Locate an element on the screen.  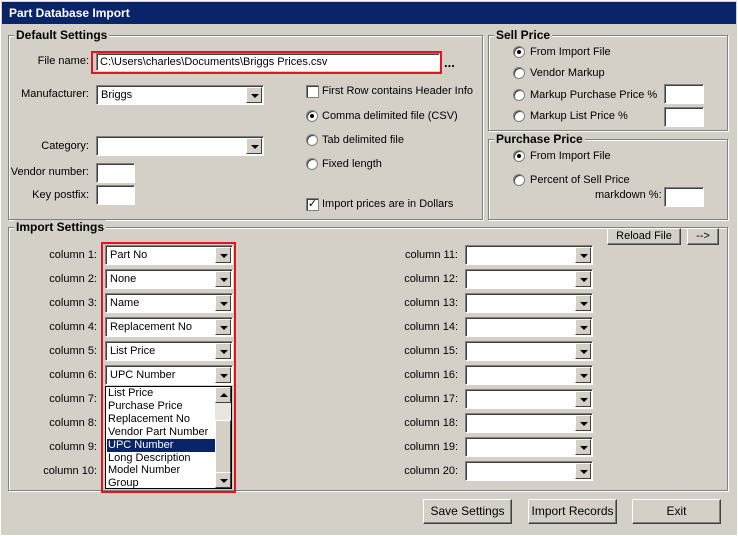
file-name-highlight is located at coordinates (266, 62).